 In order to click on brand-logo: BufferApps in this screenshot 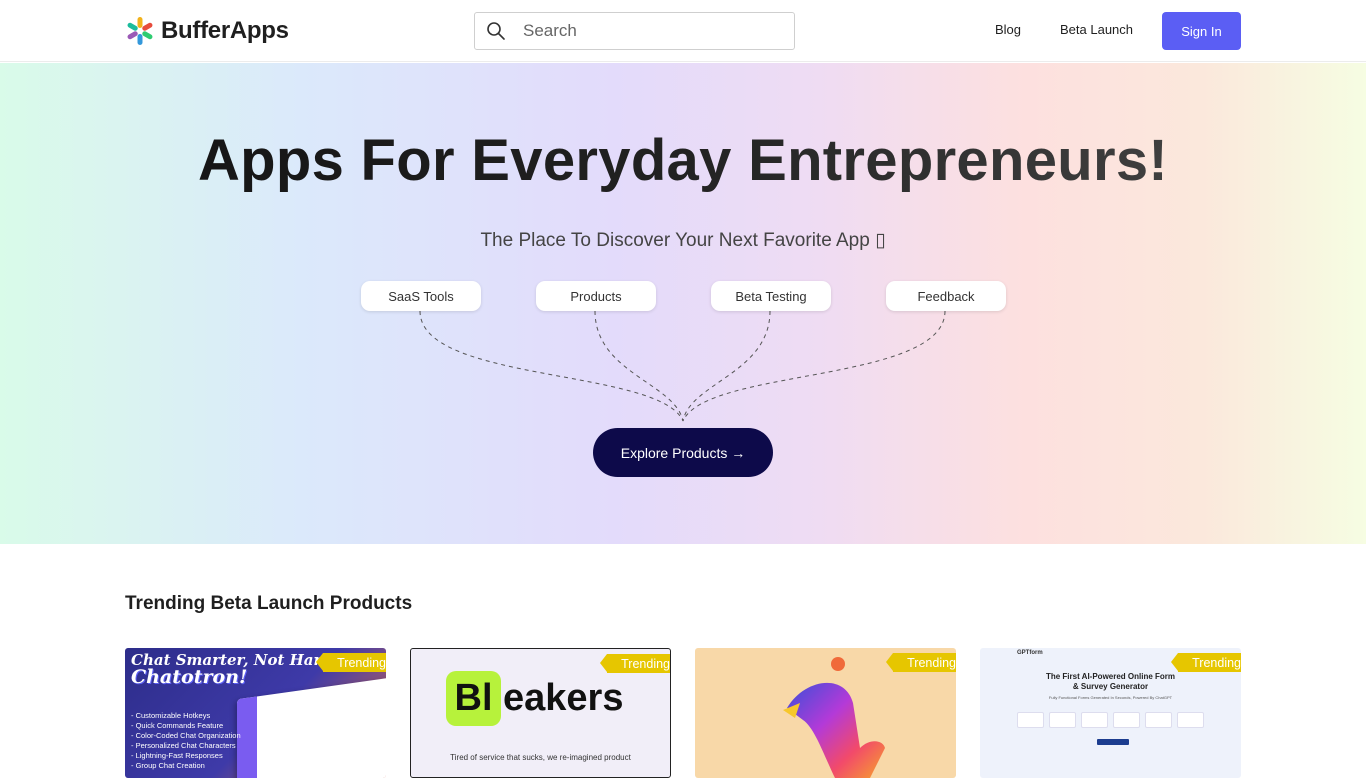, I will do `click(207, 31)`.